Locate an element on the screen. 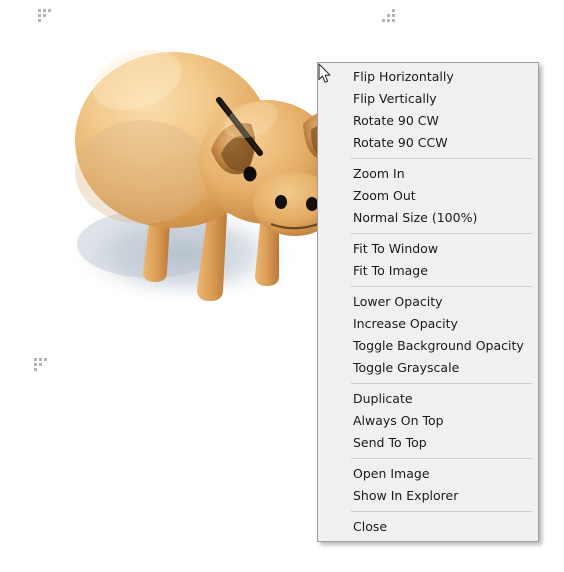 Image resolution: width=564 pixels, height=572 pixels. menu-item-toggle-grayscale: Toggle Grayscale is located at coordinates (428, 368).